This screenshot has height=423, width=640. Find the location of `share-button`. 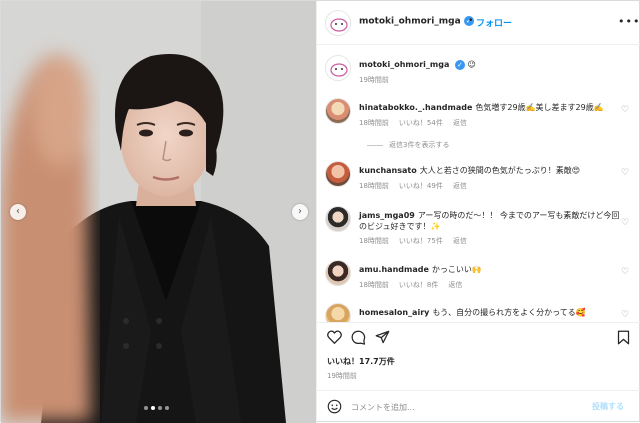

share-button is located at coordinates (382, 338).